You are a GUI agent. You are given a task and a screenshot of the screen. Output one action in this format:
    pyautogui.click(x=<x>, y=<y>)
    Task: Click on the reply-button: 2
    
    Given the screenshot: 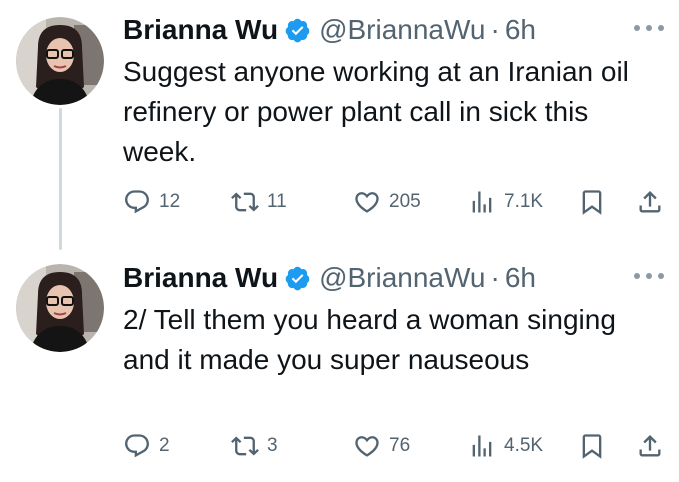 What is the action you would take?
    pyautogui.click(x=146, y=446)
    